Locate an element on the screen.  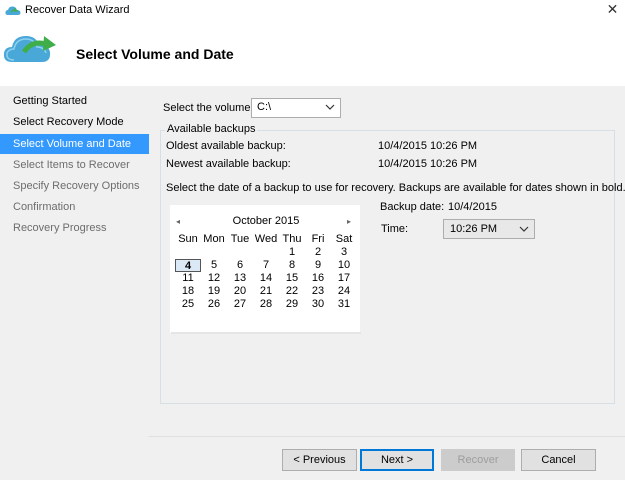
sidebar-item-select-volume-and-date: Select Volume and Date is located at coordinates (74, 144).